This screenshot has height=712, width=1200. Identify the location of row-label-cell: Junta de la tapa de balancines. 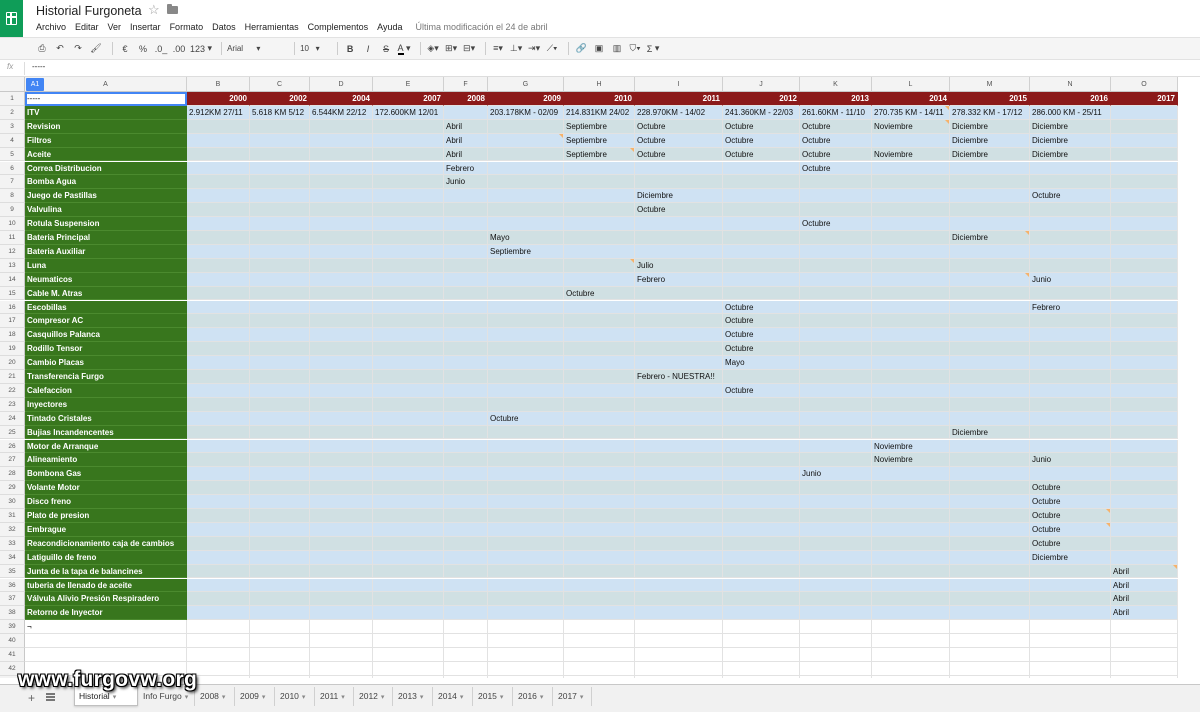
(106, 571).